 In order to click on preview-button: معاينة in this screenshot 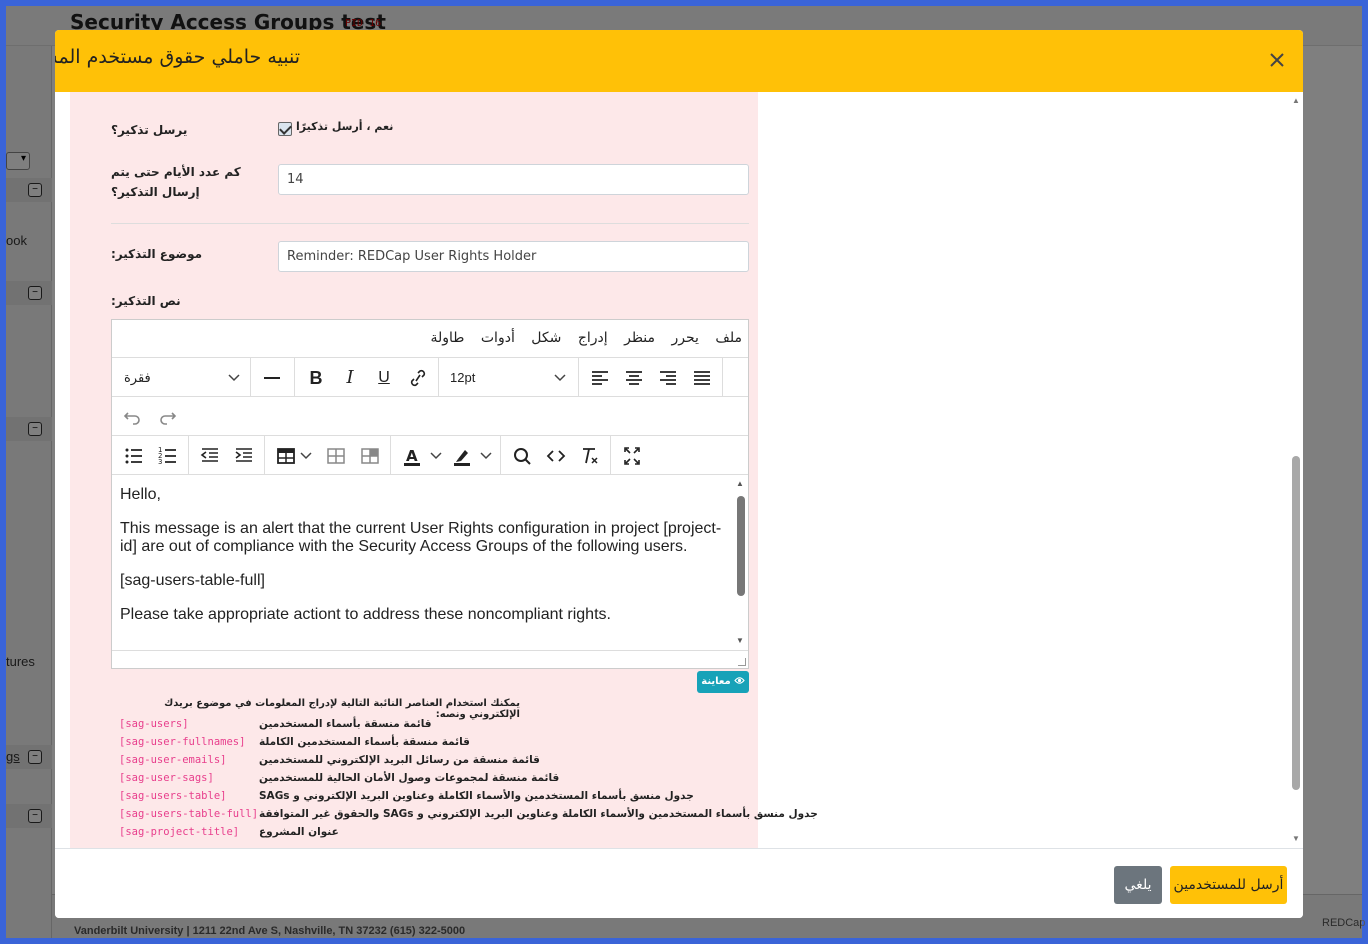, I will do `click(723, 682)`.